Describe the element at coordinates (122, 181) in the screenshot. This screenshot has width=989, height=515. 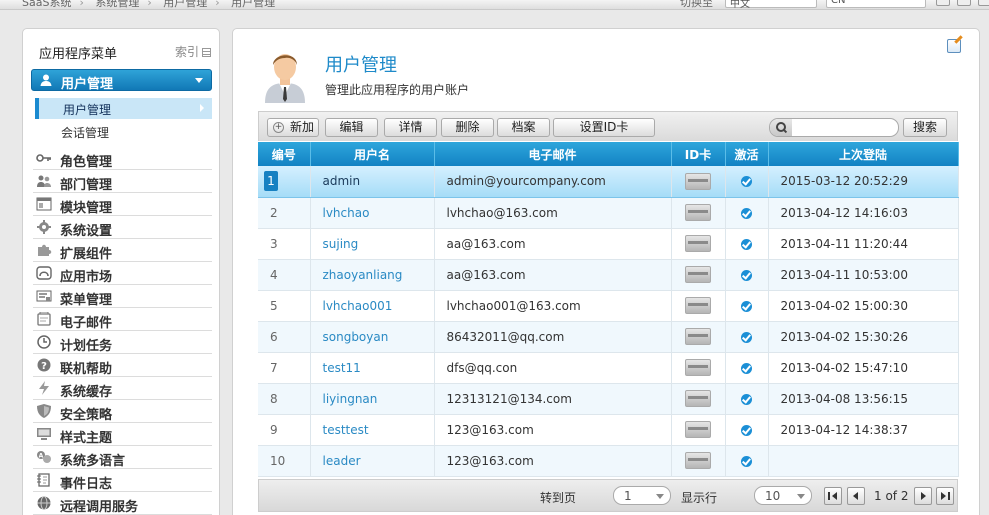
I see `sidebar-item-department: 部门管理` at that location.